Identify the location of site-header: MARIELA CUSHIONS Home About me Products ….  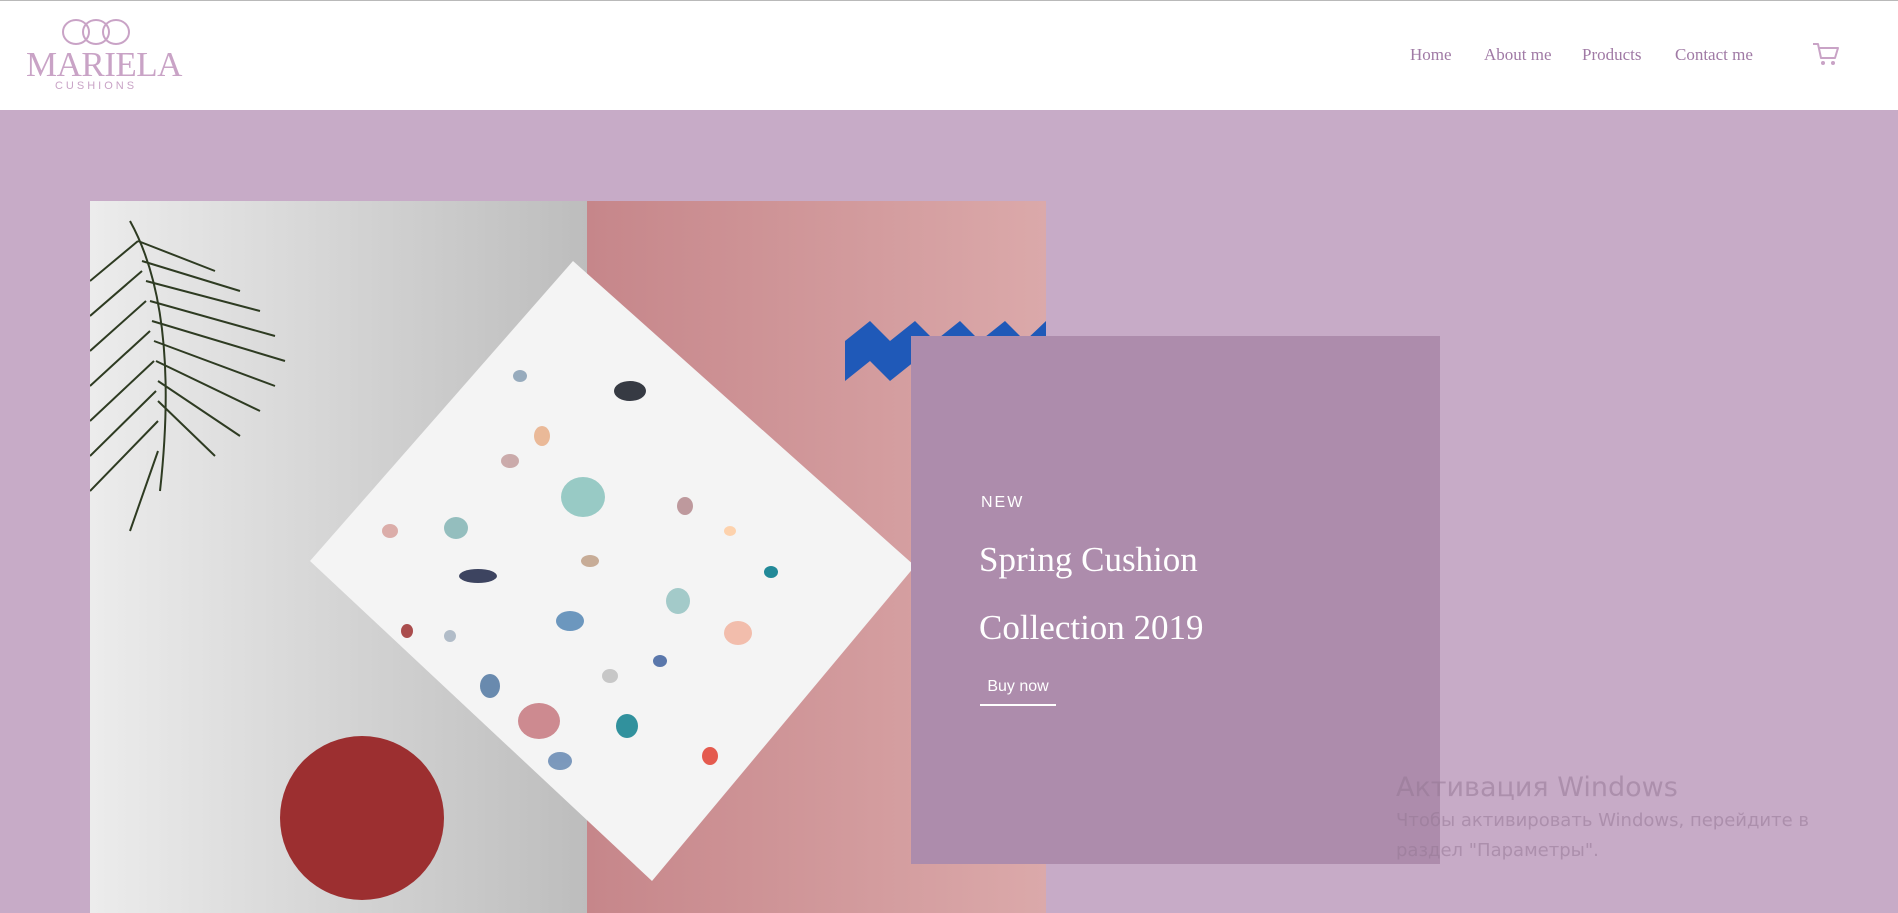
(949, 55).